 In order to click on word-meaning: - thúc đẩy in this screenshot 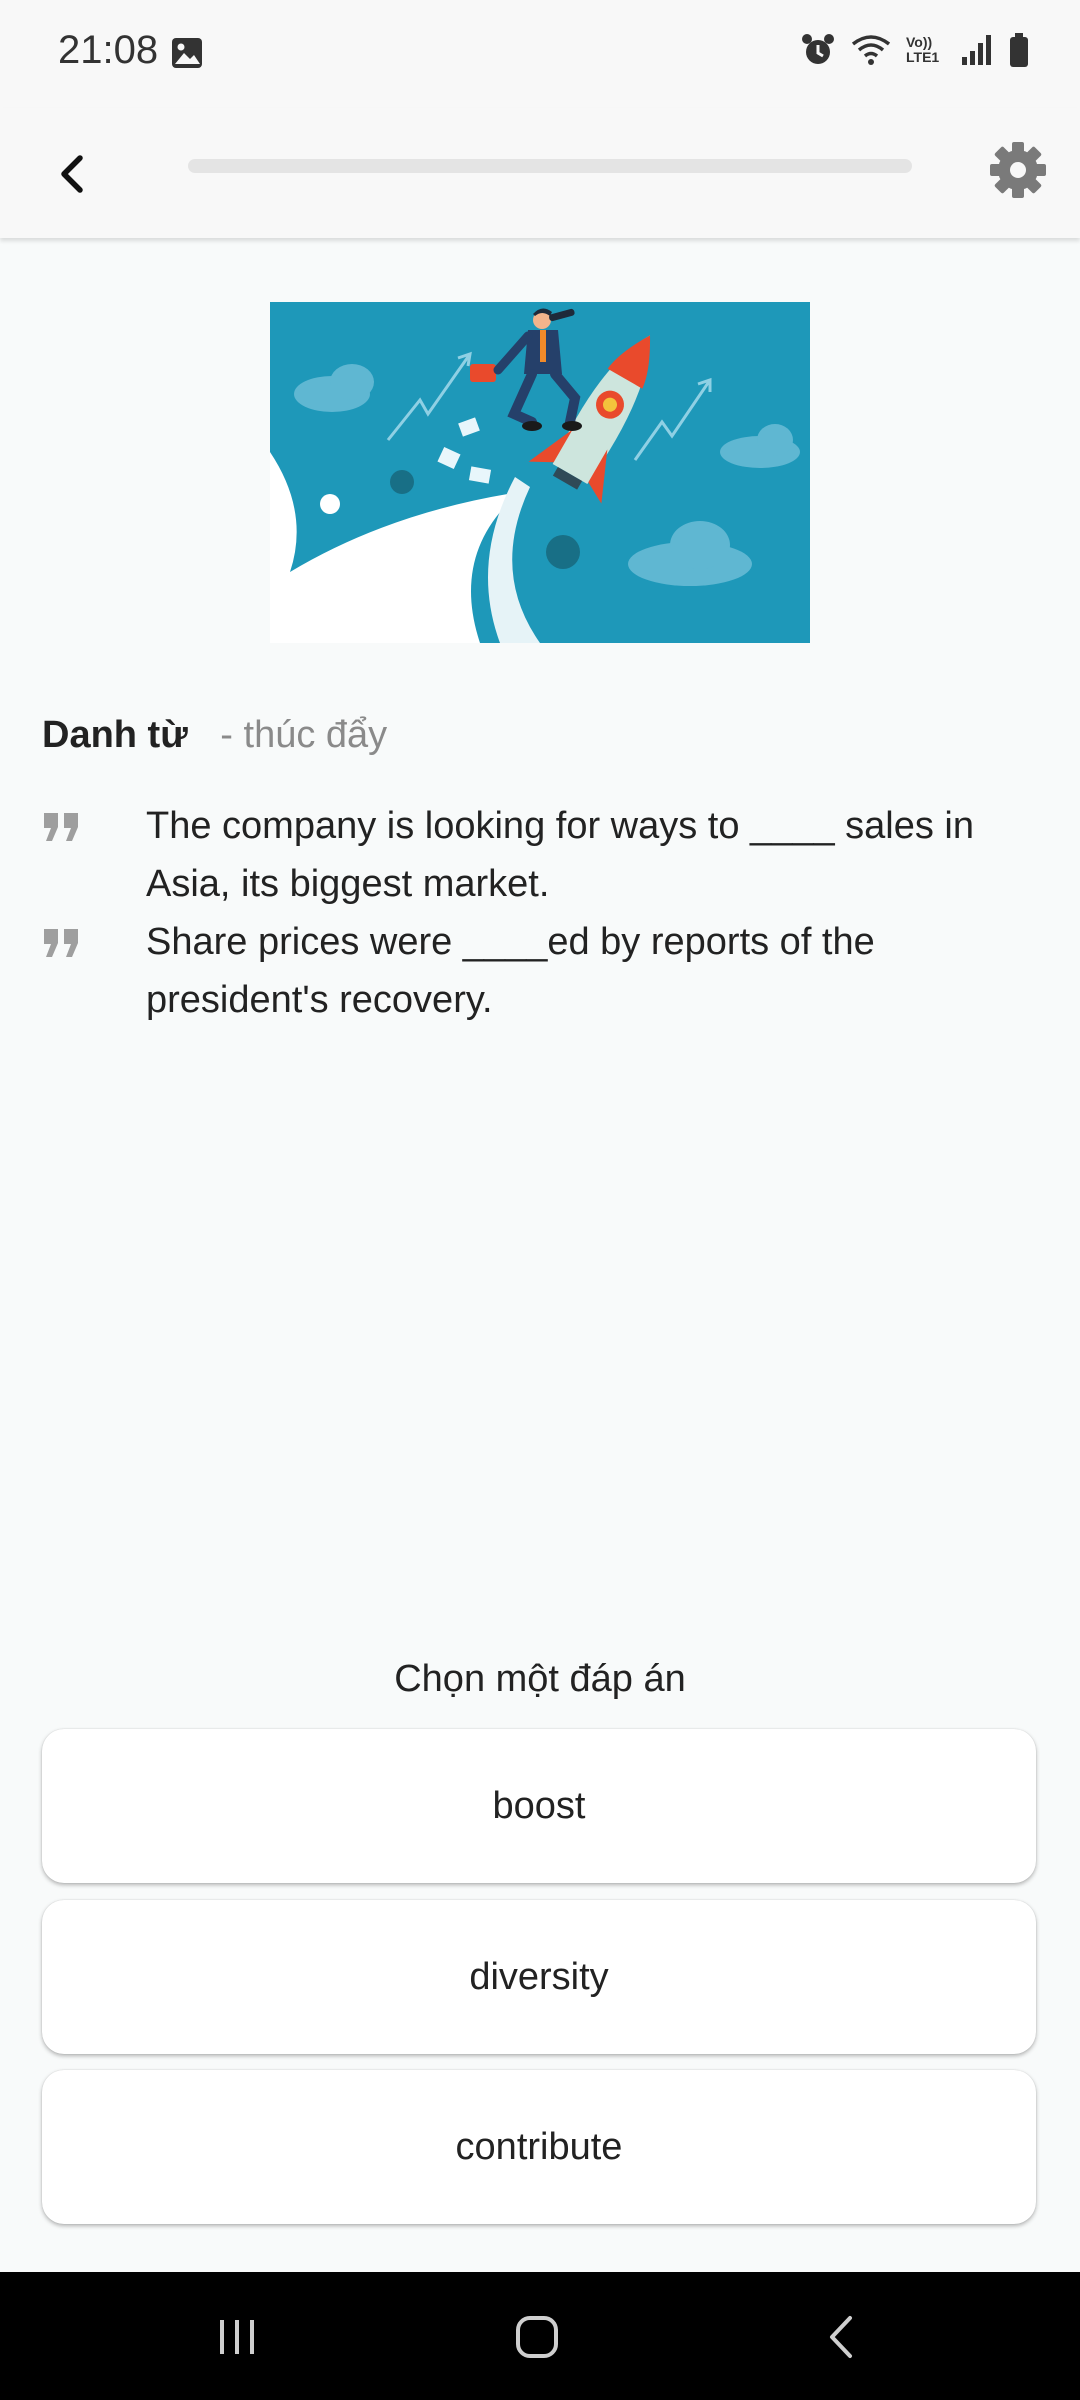, I will do `click(304, 735)`.